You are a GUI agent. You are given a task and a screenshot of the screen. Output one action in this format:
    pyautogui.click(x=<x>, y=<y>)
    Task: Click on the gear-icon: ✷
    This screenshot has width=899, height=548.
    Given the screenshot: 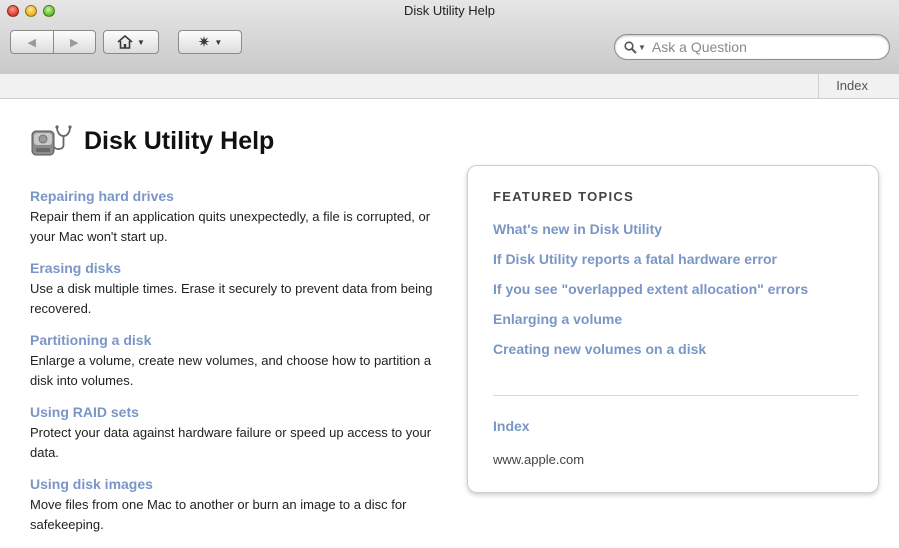 What is the action you would take?
    pyautogui.click(x=204, y=42)
    